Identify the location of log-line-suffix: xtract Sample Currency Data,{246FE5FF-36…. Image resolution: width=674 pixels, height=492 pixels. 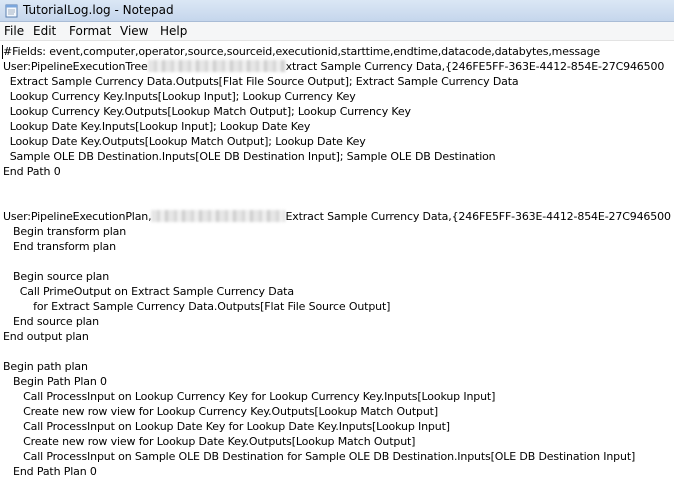
(475, 66).